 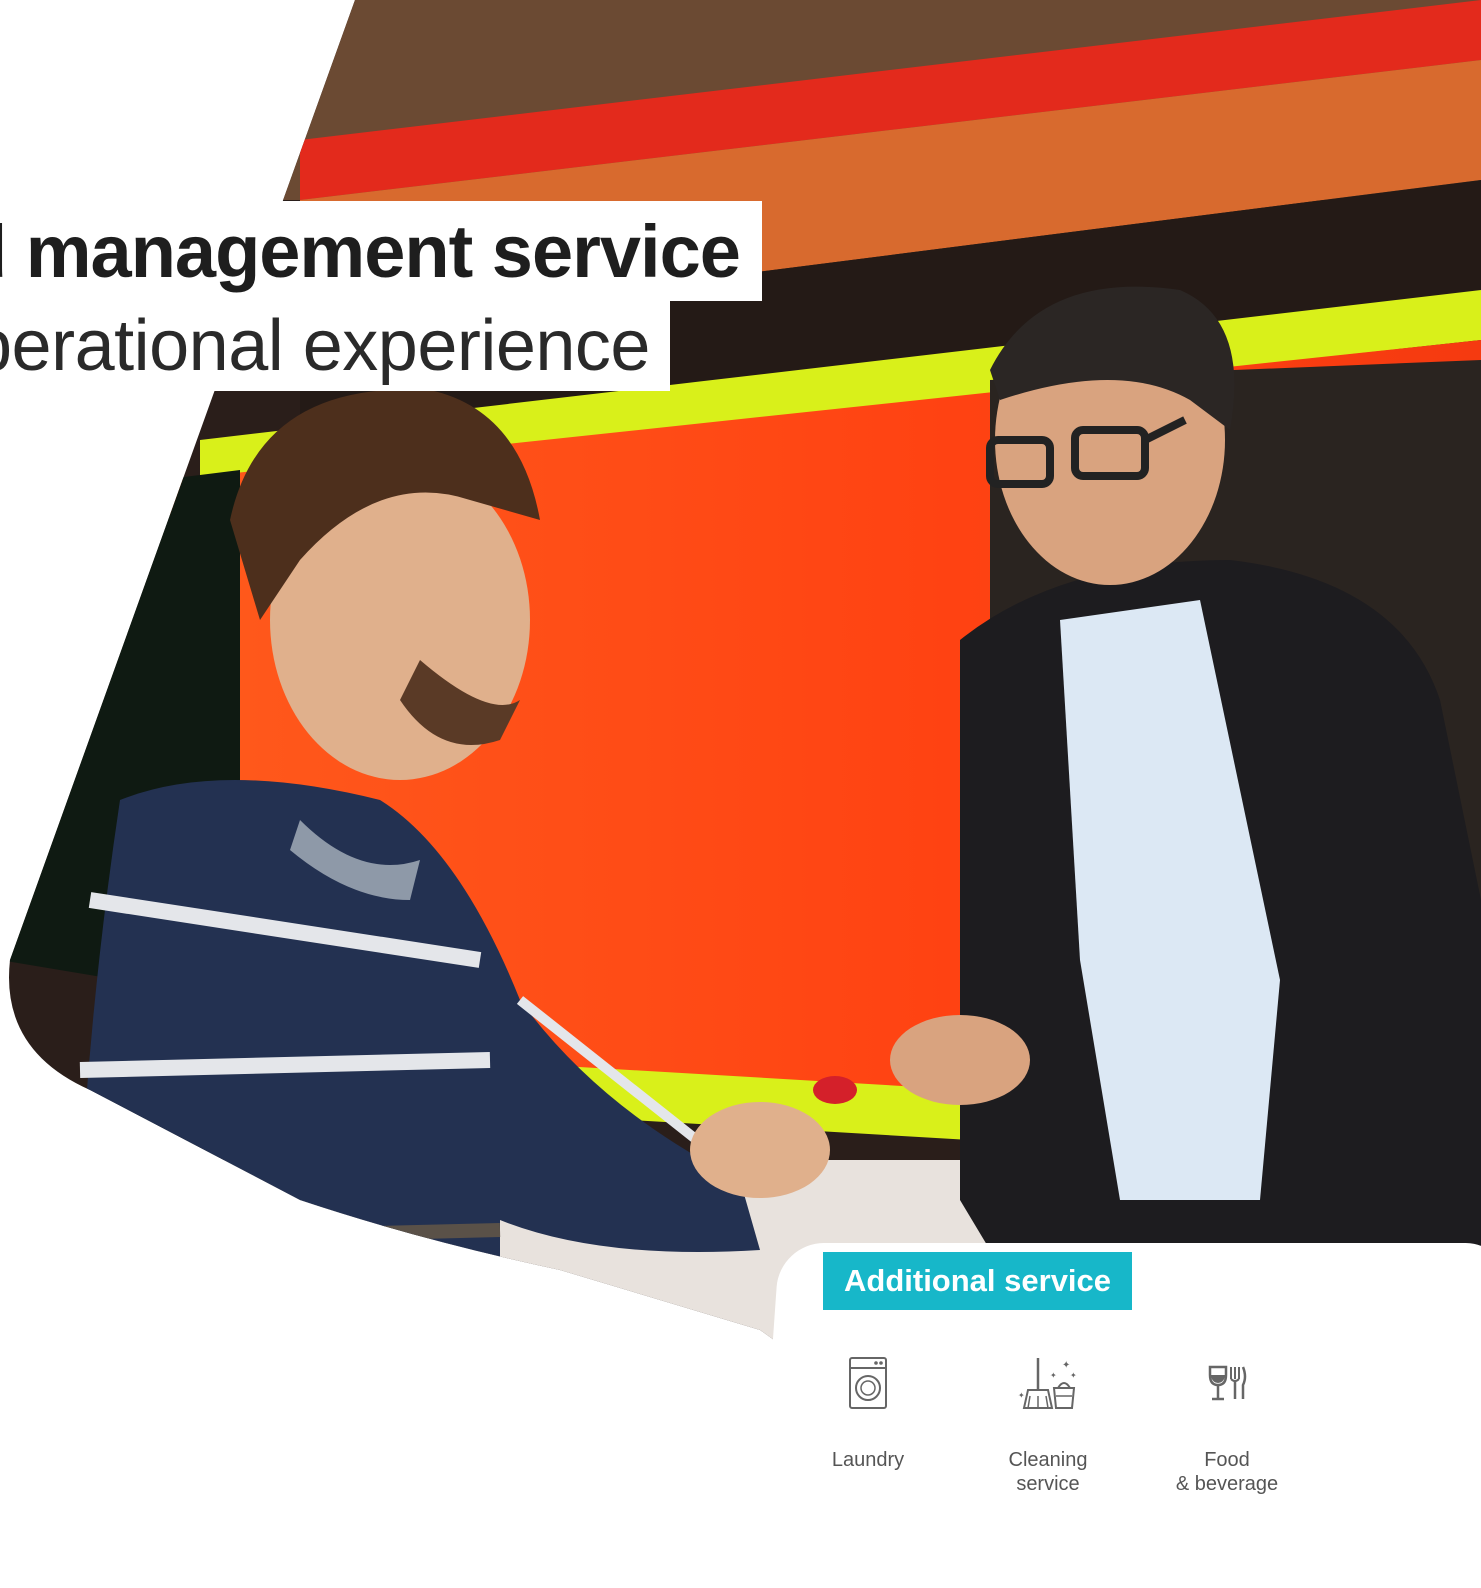 I want to click on service-label: Laundry, so click(x=868, y=1460).